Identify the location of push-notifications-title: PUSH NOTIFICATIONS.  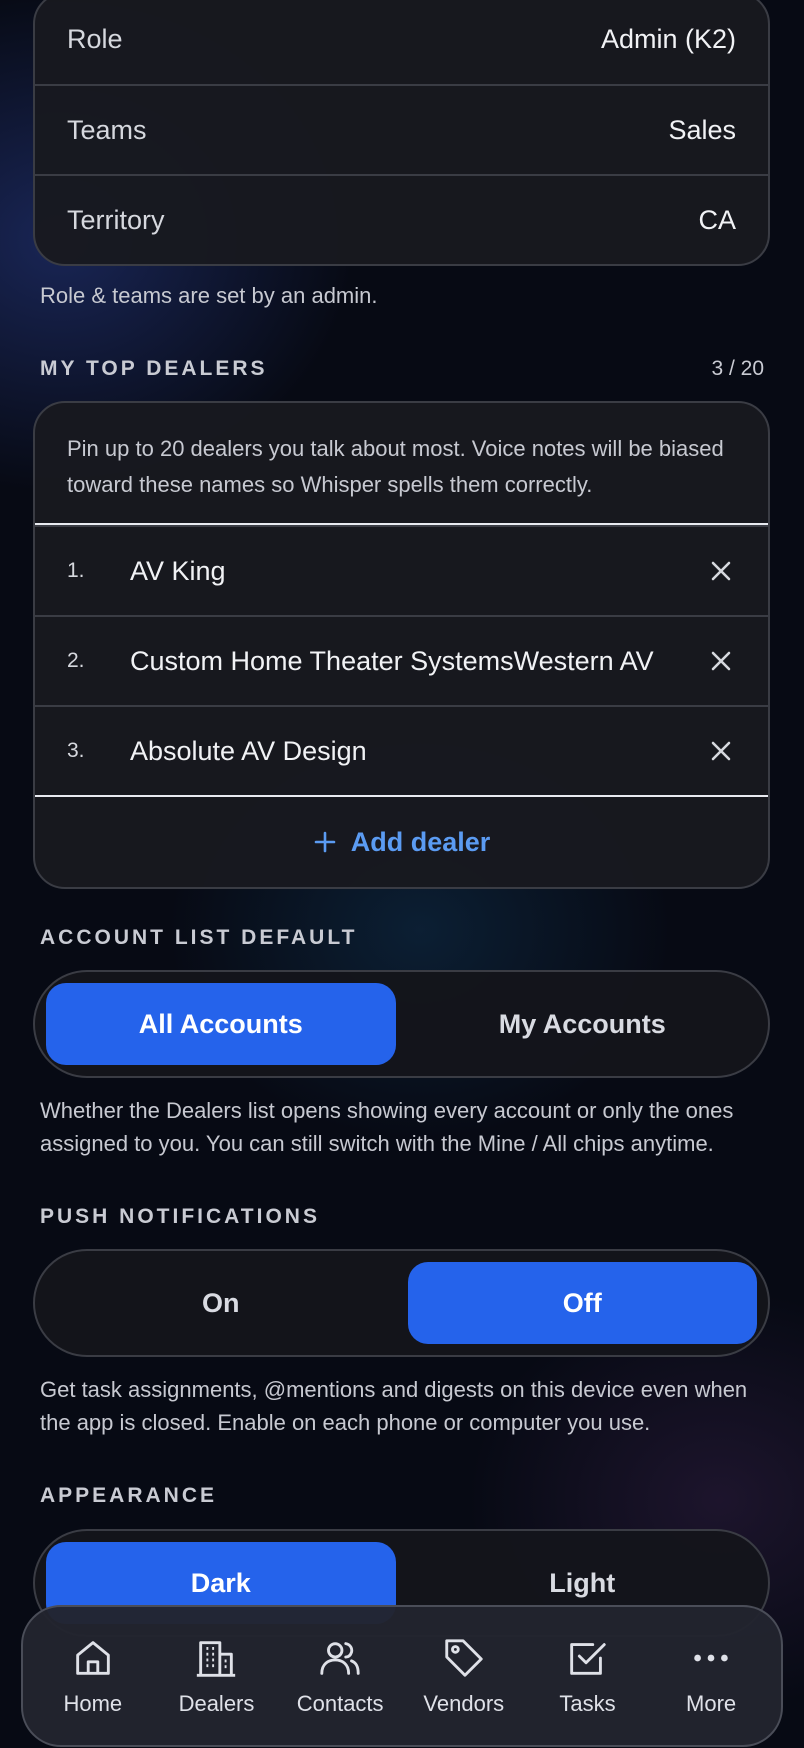
(180, 1216).